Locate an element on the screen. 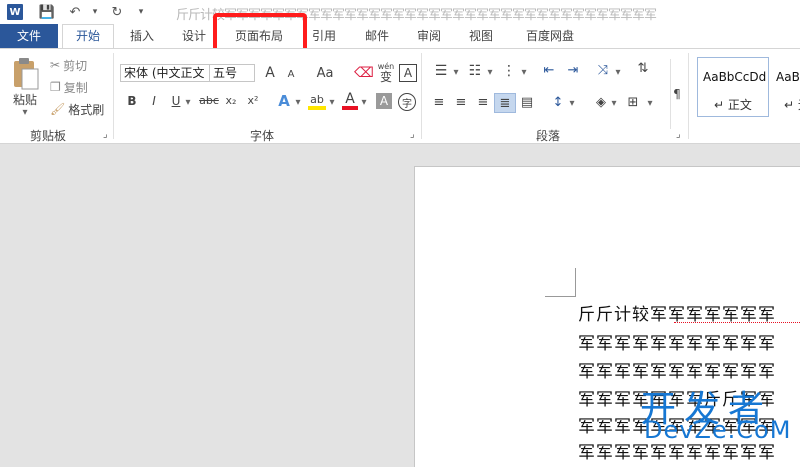  decrease-indent-icon: ⇤ is located at coordinates (549, 70).